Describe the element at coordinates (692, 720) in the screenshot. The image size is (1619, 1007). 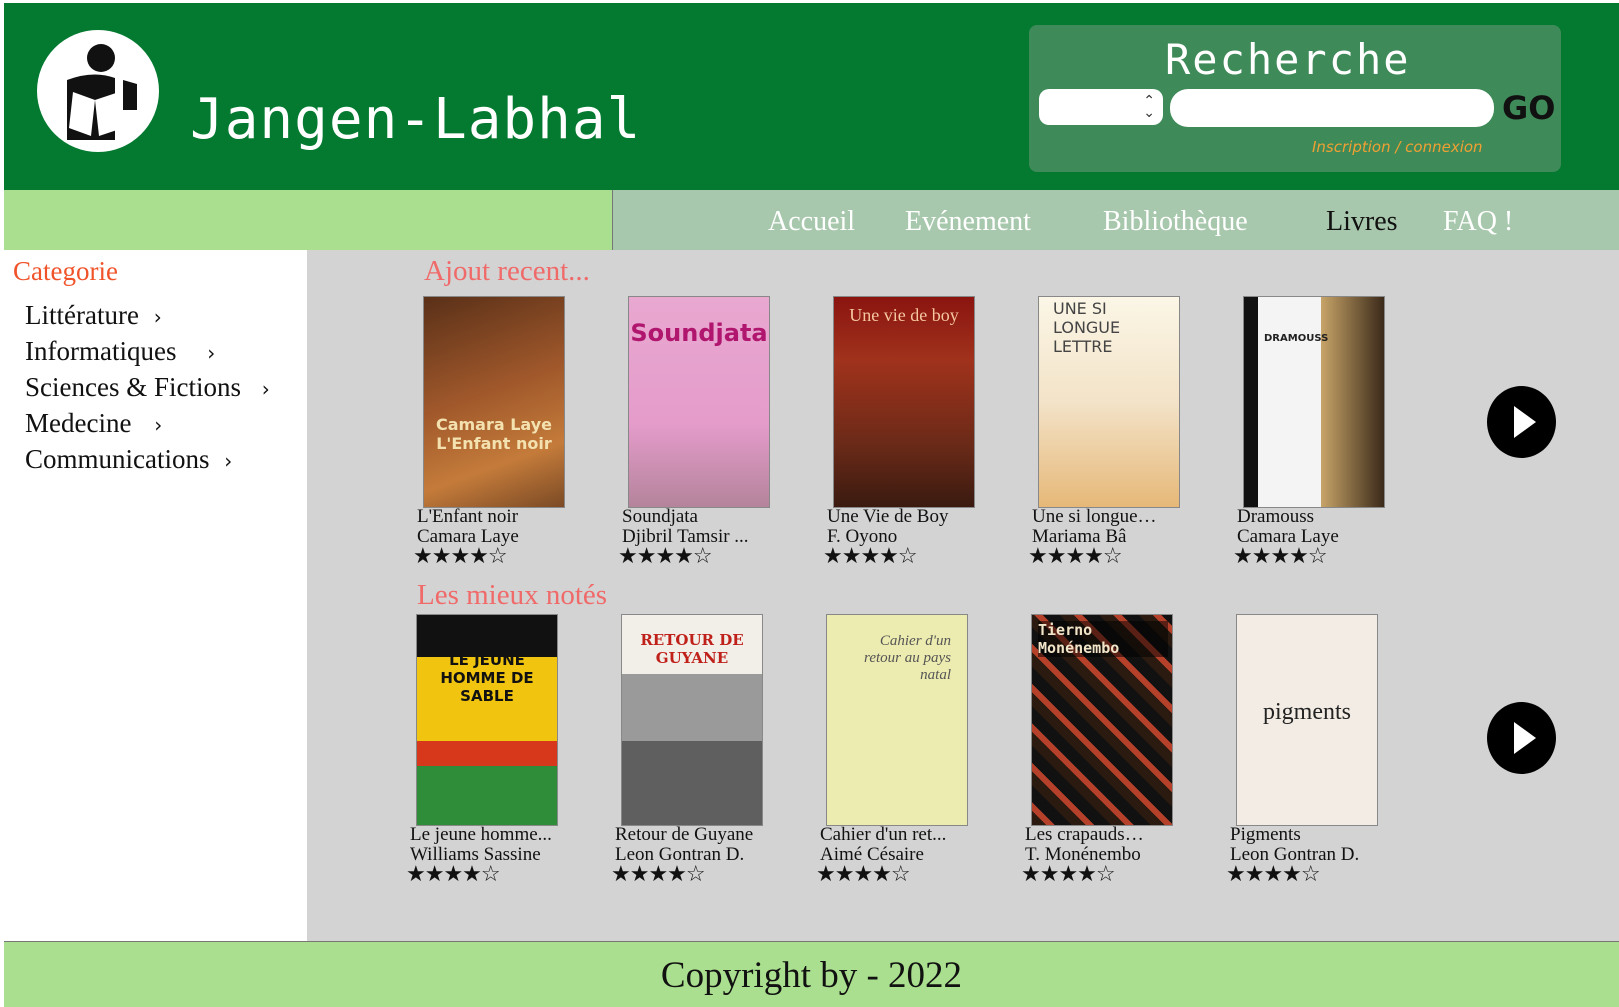
I see `book-cover: RETOUR DE GUYANE` at that location.